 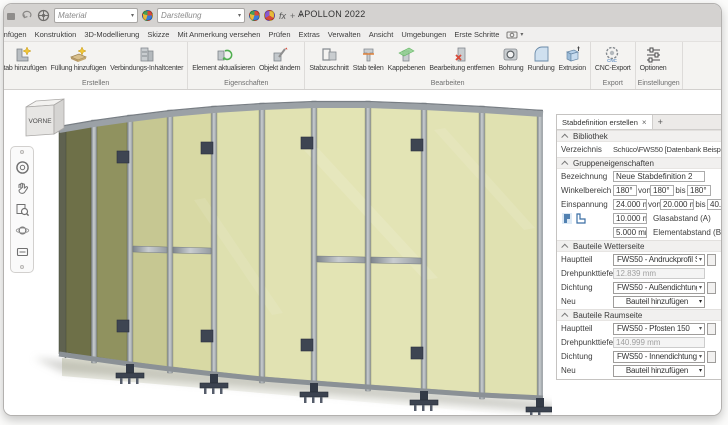 What do you see at coordinates (577, 328) in the screenshot?
I see `hauptteil-label: Hauptteil` at bounding box center [577, 328].